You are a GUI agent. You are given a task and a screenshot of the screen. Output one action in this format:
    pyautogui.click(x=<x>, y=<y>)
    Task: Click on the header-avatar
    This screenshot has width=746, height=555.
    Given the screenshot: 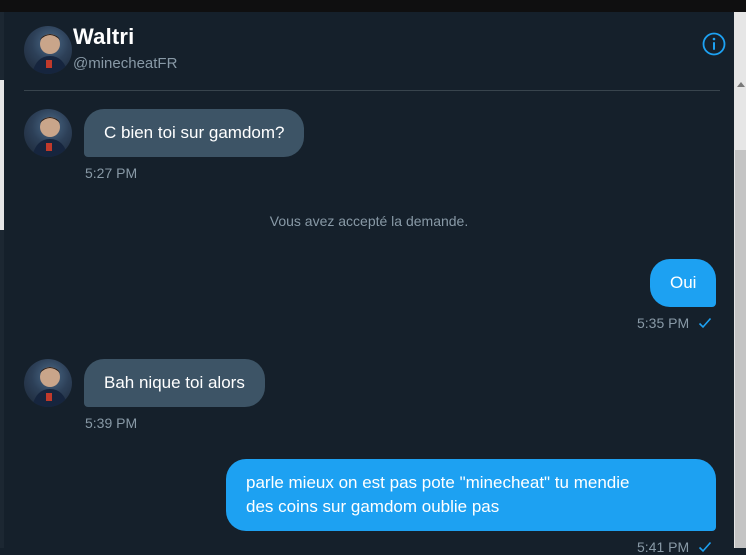 What is the action you would take?
    pyautogui.click(x=48, y=50)
    